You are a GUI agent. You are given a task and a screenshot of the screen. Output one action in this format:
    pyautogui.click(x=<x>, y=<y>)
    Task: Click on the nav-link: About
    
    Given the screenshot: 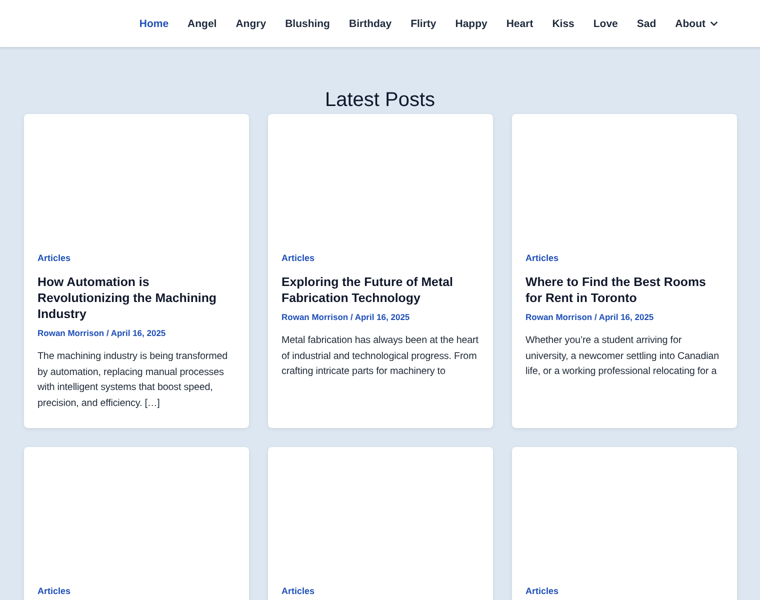 What is the action you would take?
    pyautogui.click(x=696, y=24)
    